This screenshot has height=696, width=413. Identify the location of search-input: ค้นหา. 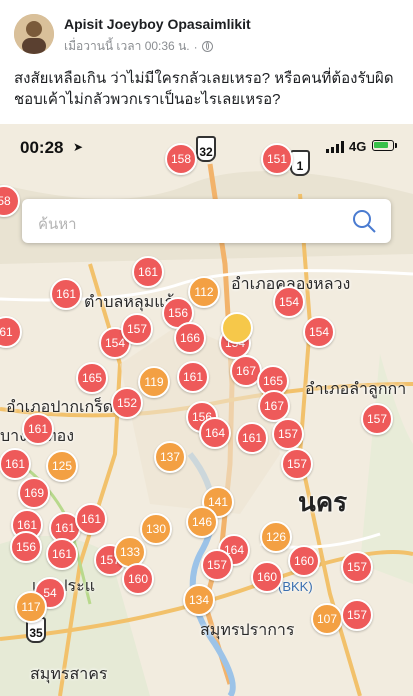
(57, 224).